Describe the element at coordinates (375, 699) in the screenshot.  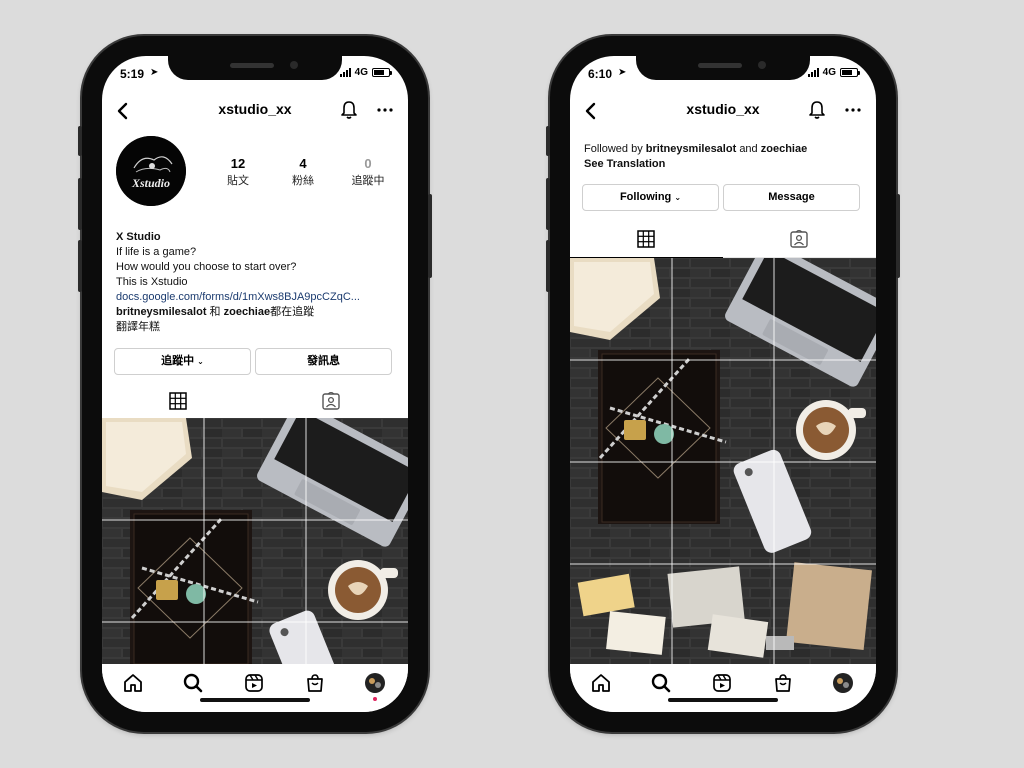
I see `notification-dot` at that location.